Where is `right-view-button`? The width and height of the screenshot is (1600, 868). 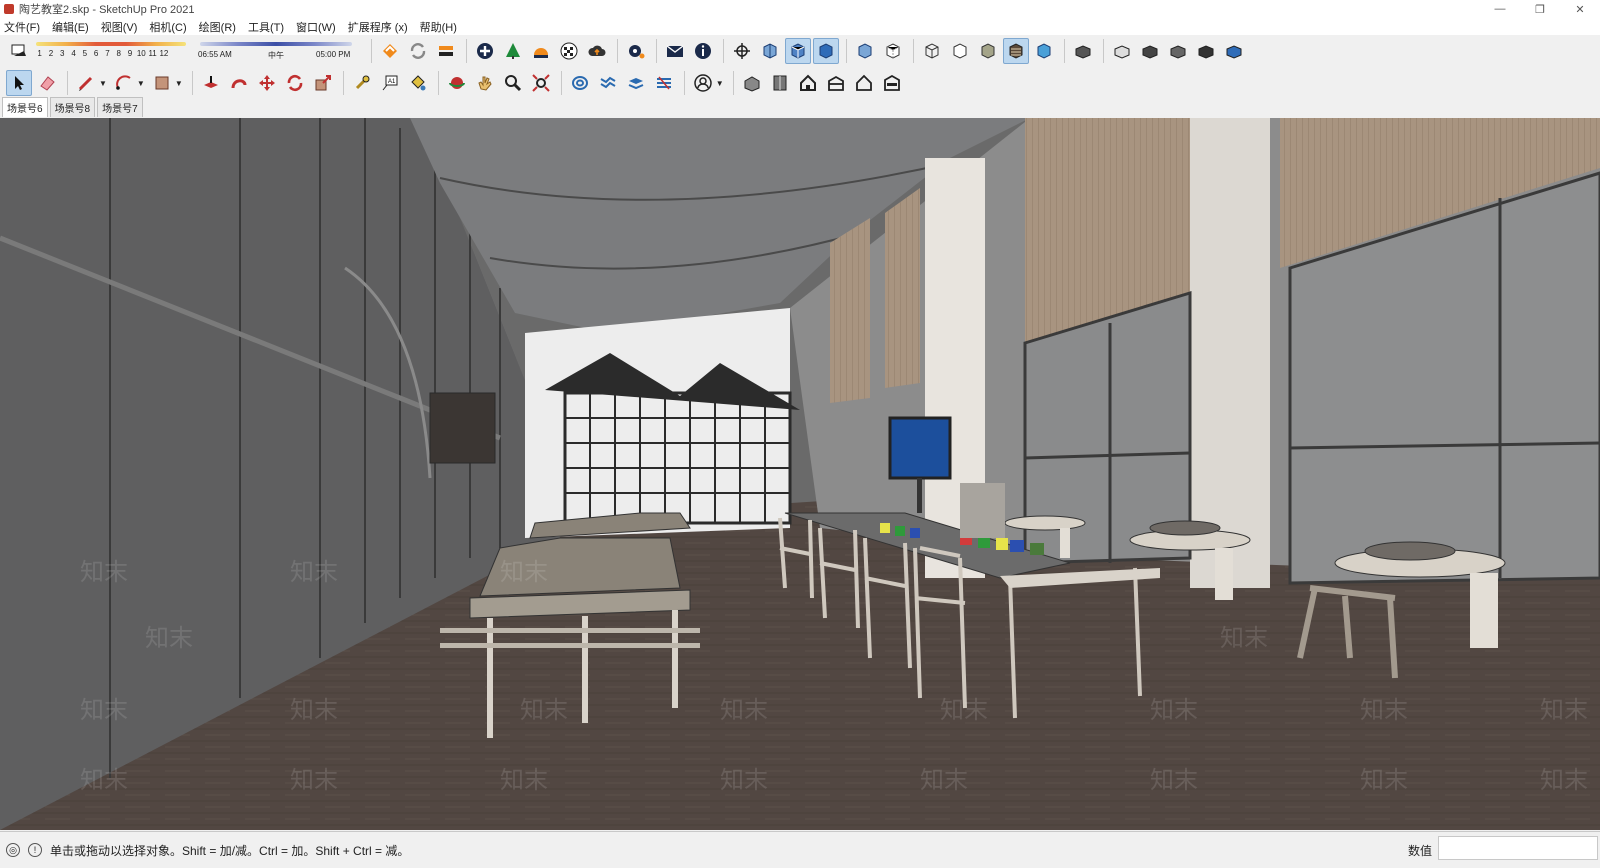 right-view-button is located at coordinates (1178, 51).